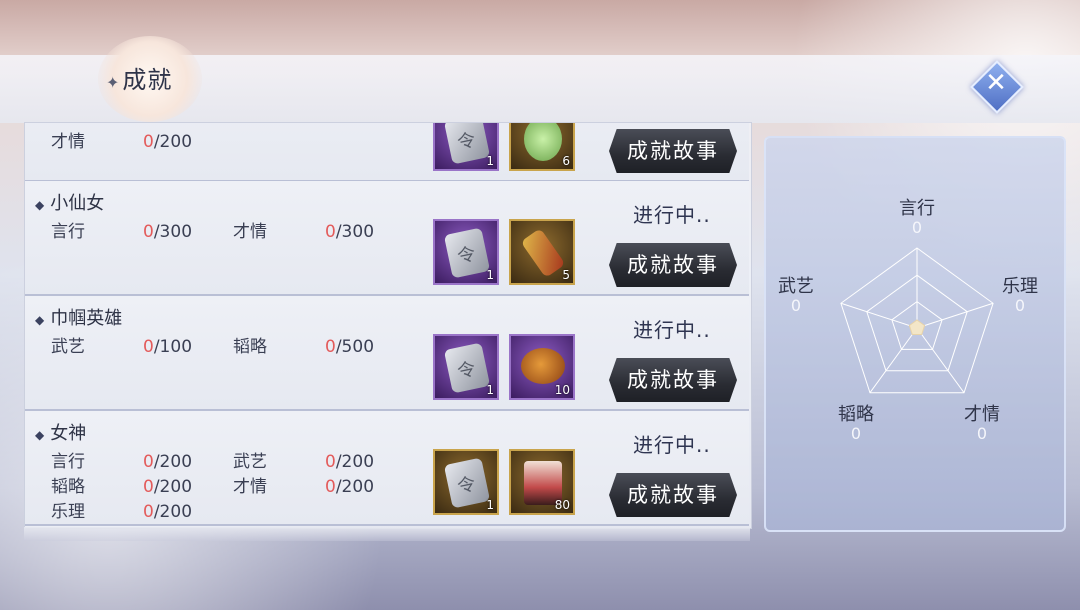 The width and height of the screenshot is (1080, 610). Describe the element at coordinates (121, 344) in the screenshot. I see `stat-requirement: 武艺 0/100` at that location.